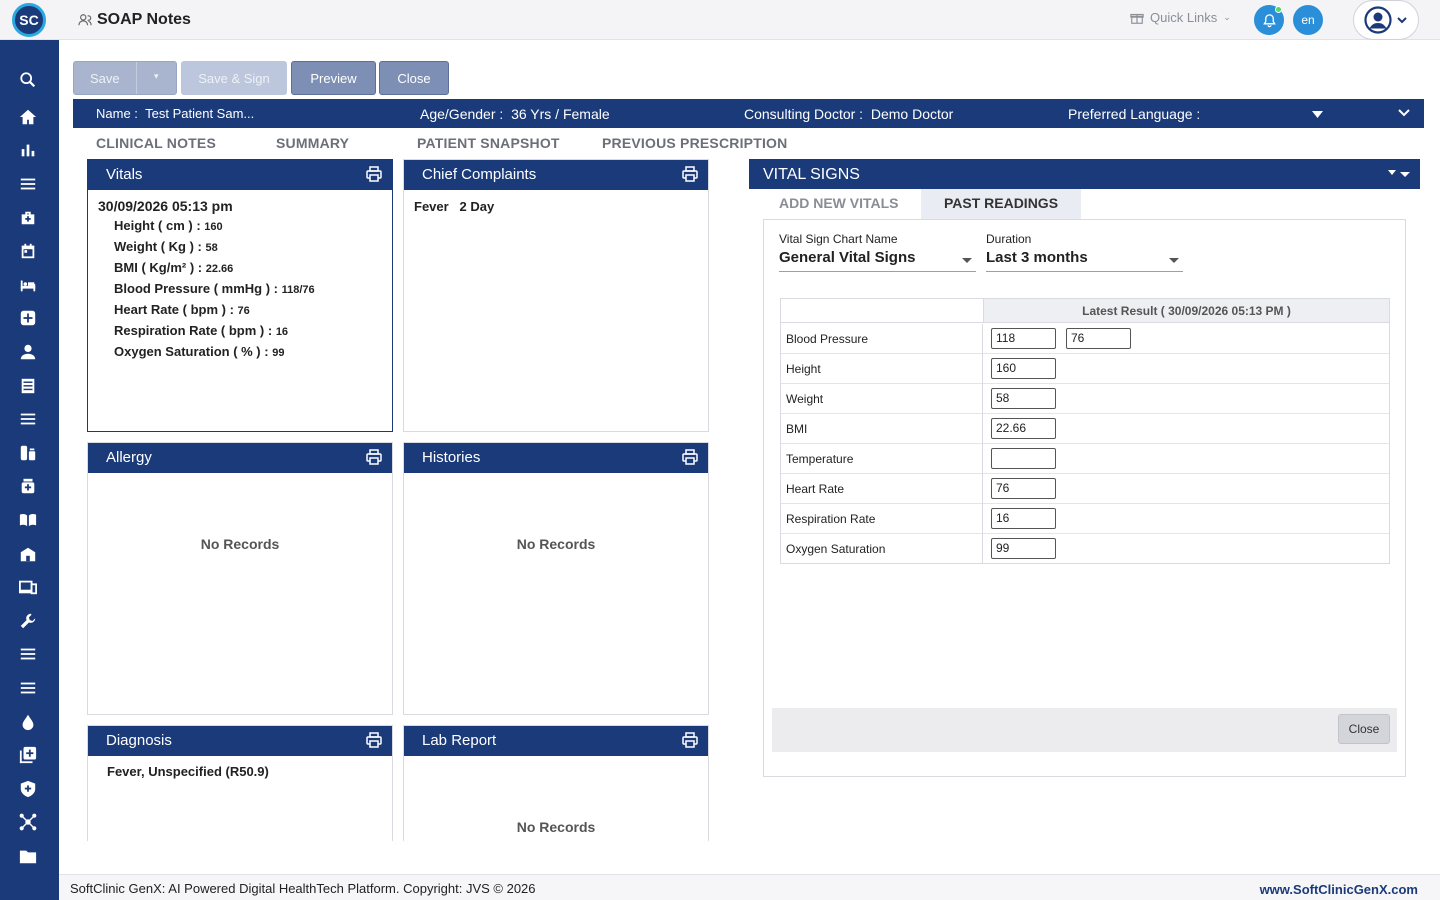  Describe the element at coordinates (1378, 20) in the screenshot. I see `avatar-icon` at that location.